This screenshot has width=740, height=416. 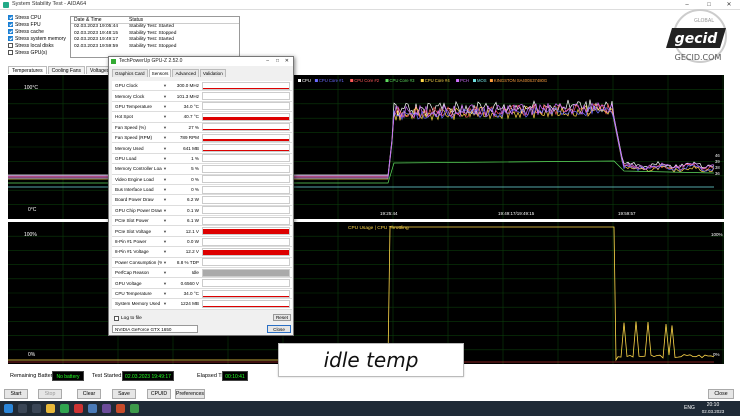 I want to click on gpuz-close-button: Close, so click(x=279, y=329).